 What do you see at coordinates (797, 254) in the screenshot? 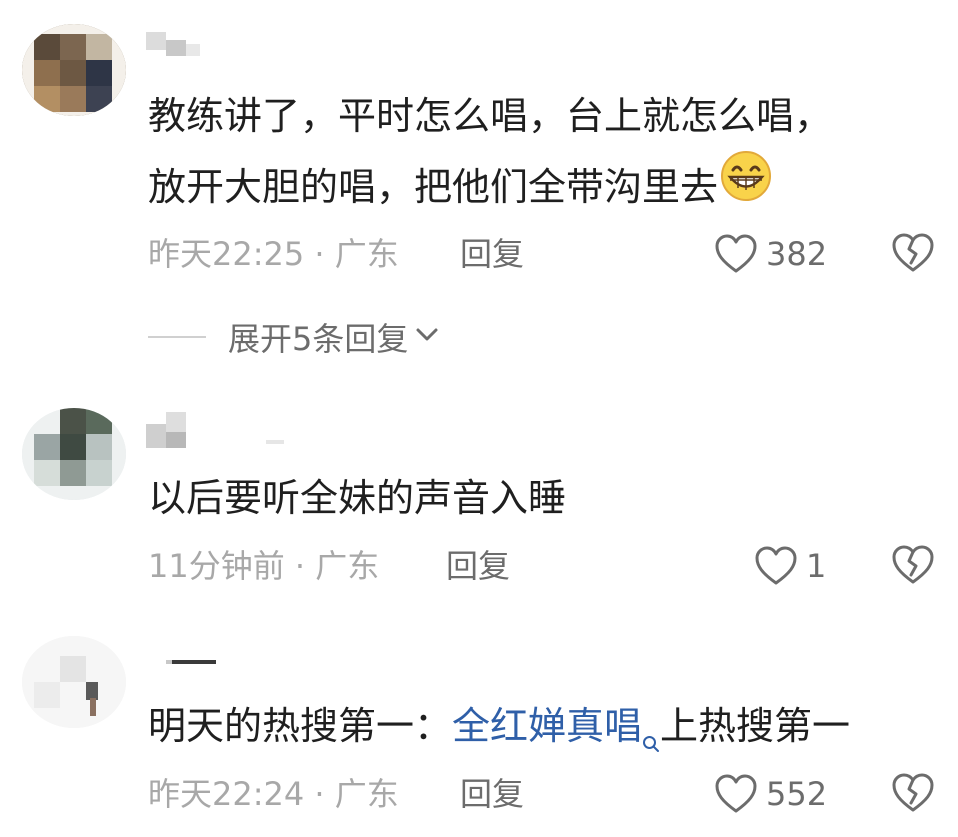
I see `like-count: 382` at bounding box center [797, 254].